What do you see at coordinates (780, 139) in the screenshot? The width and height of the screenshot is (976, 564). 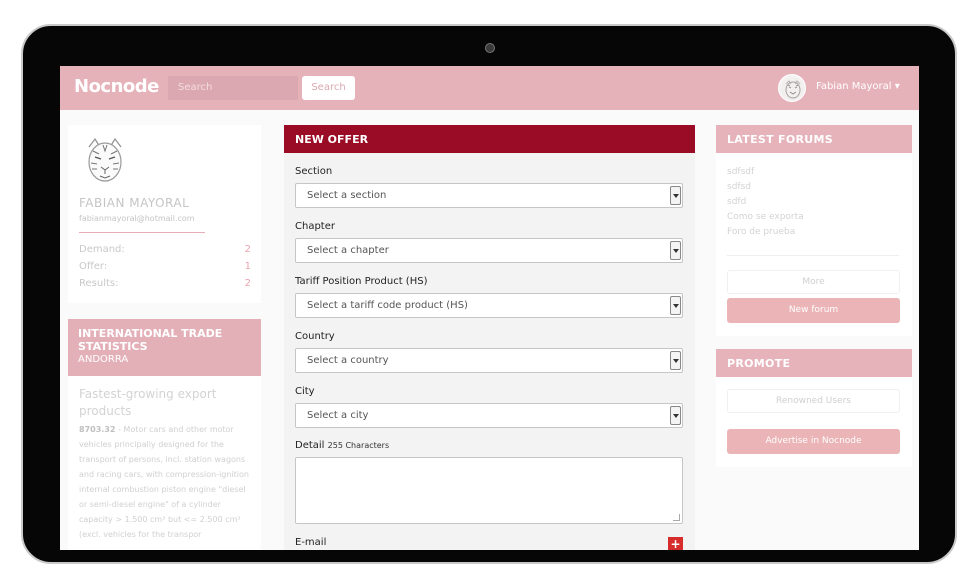 I see `forums-title: LATEST FORUMS` at bounding box center [780, 139].